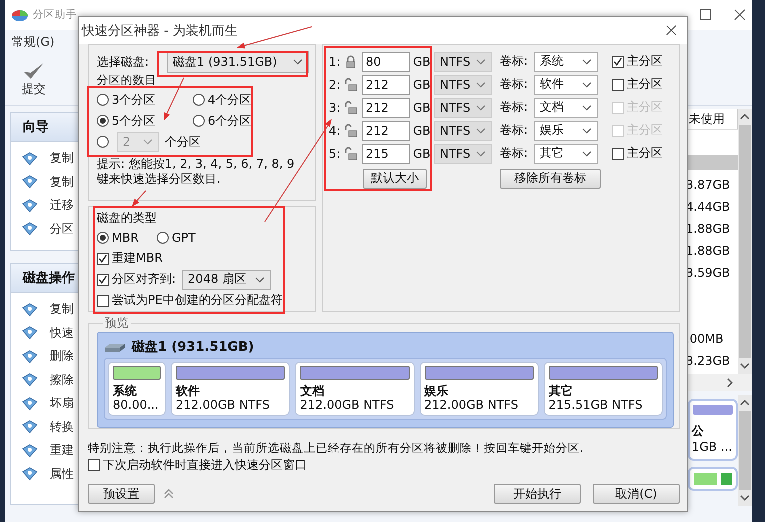 The width and height of the screenshot is (765, 522). I want to click on table-cell-text: 3.87GB, so click(708, 185).